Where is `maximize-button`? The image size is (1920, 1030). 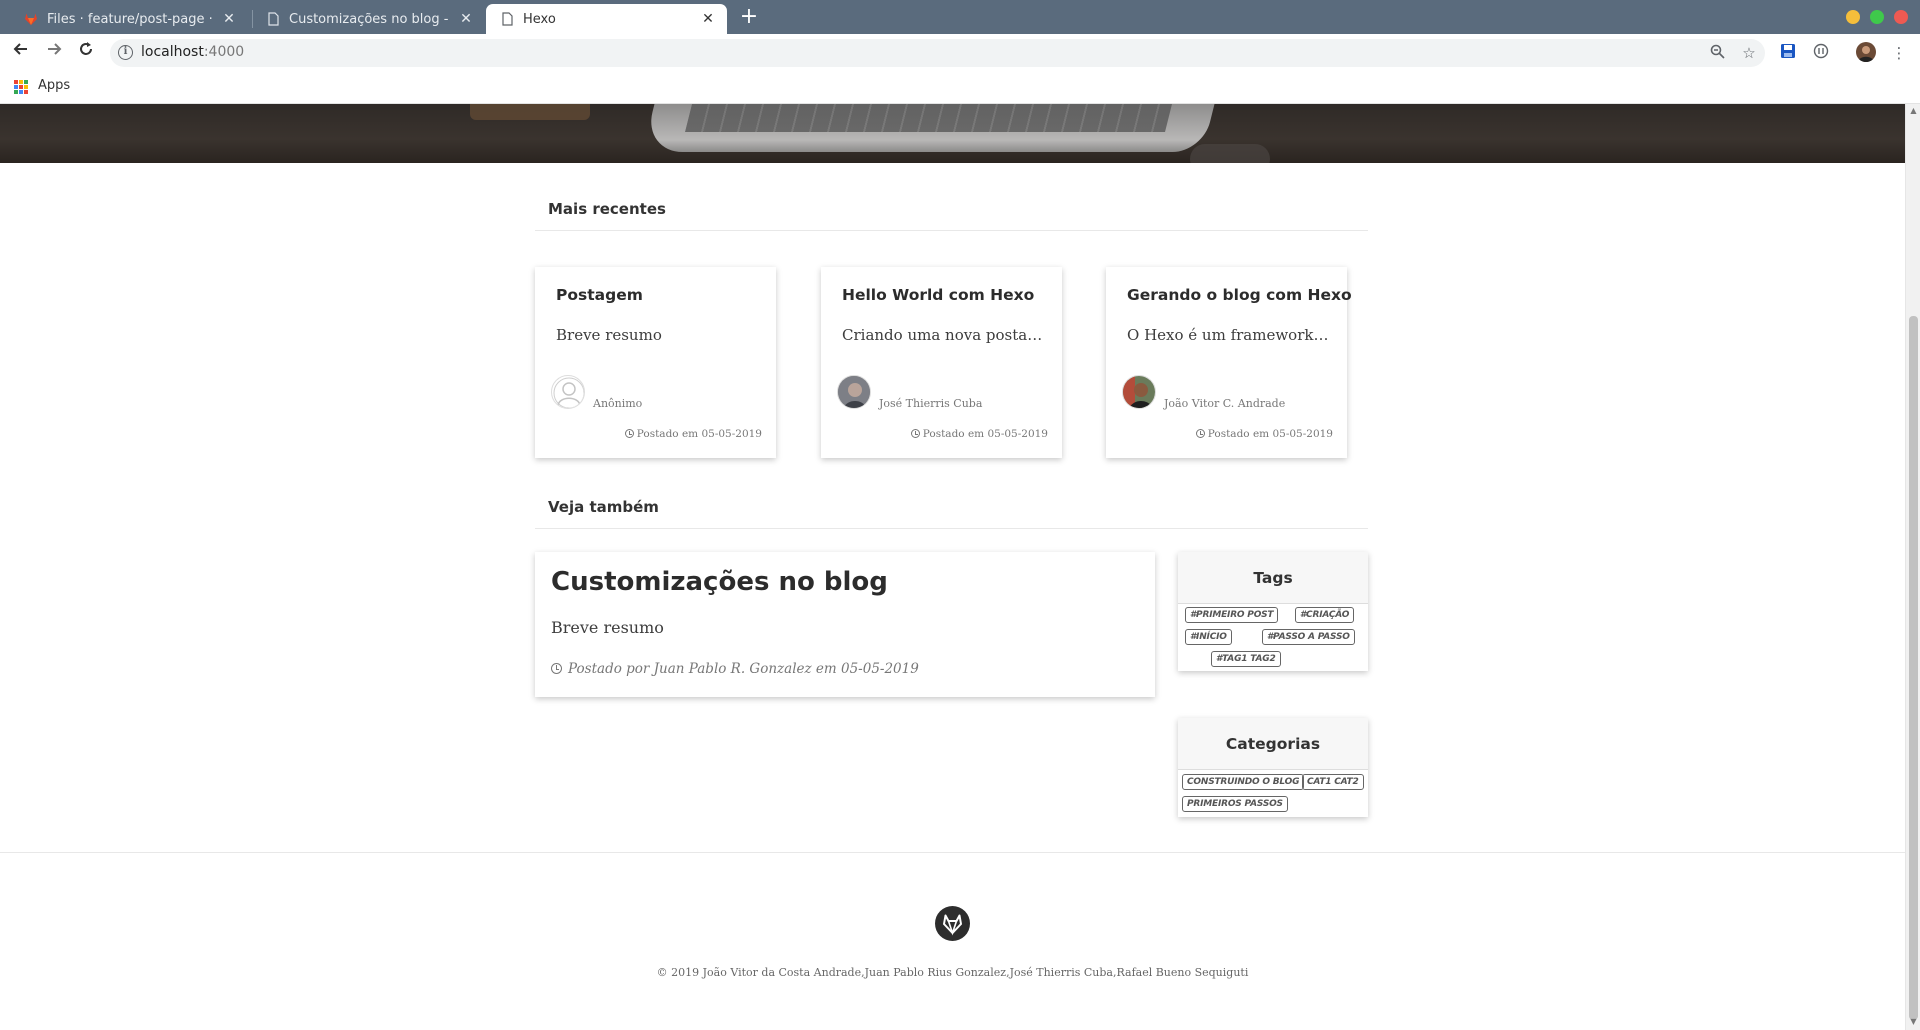 maximize-button is located at coordinates (1877, 17).